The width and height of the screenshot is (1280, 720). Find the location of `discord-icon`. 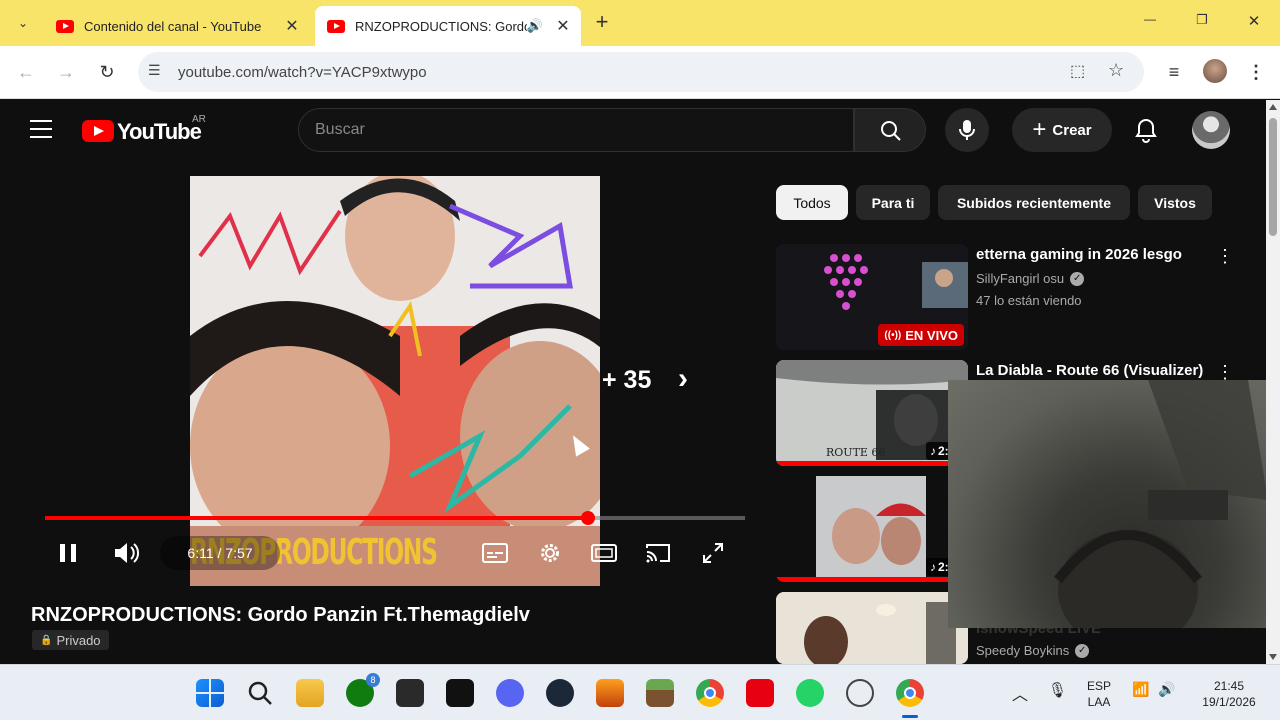

discord-icon is located at coordinates (510, 693).